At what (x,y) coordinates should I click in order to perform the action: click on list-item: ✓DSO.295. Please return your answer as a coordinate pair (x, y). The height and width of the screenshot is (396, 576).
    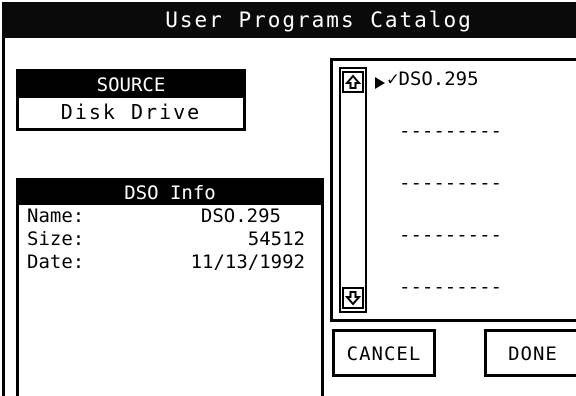
    Looking at the image, I should click on (433, 79).